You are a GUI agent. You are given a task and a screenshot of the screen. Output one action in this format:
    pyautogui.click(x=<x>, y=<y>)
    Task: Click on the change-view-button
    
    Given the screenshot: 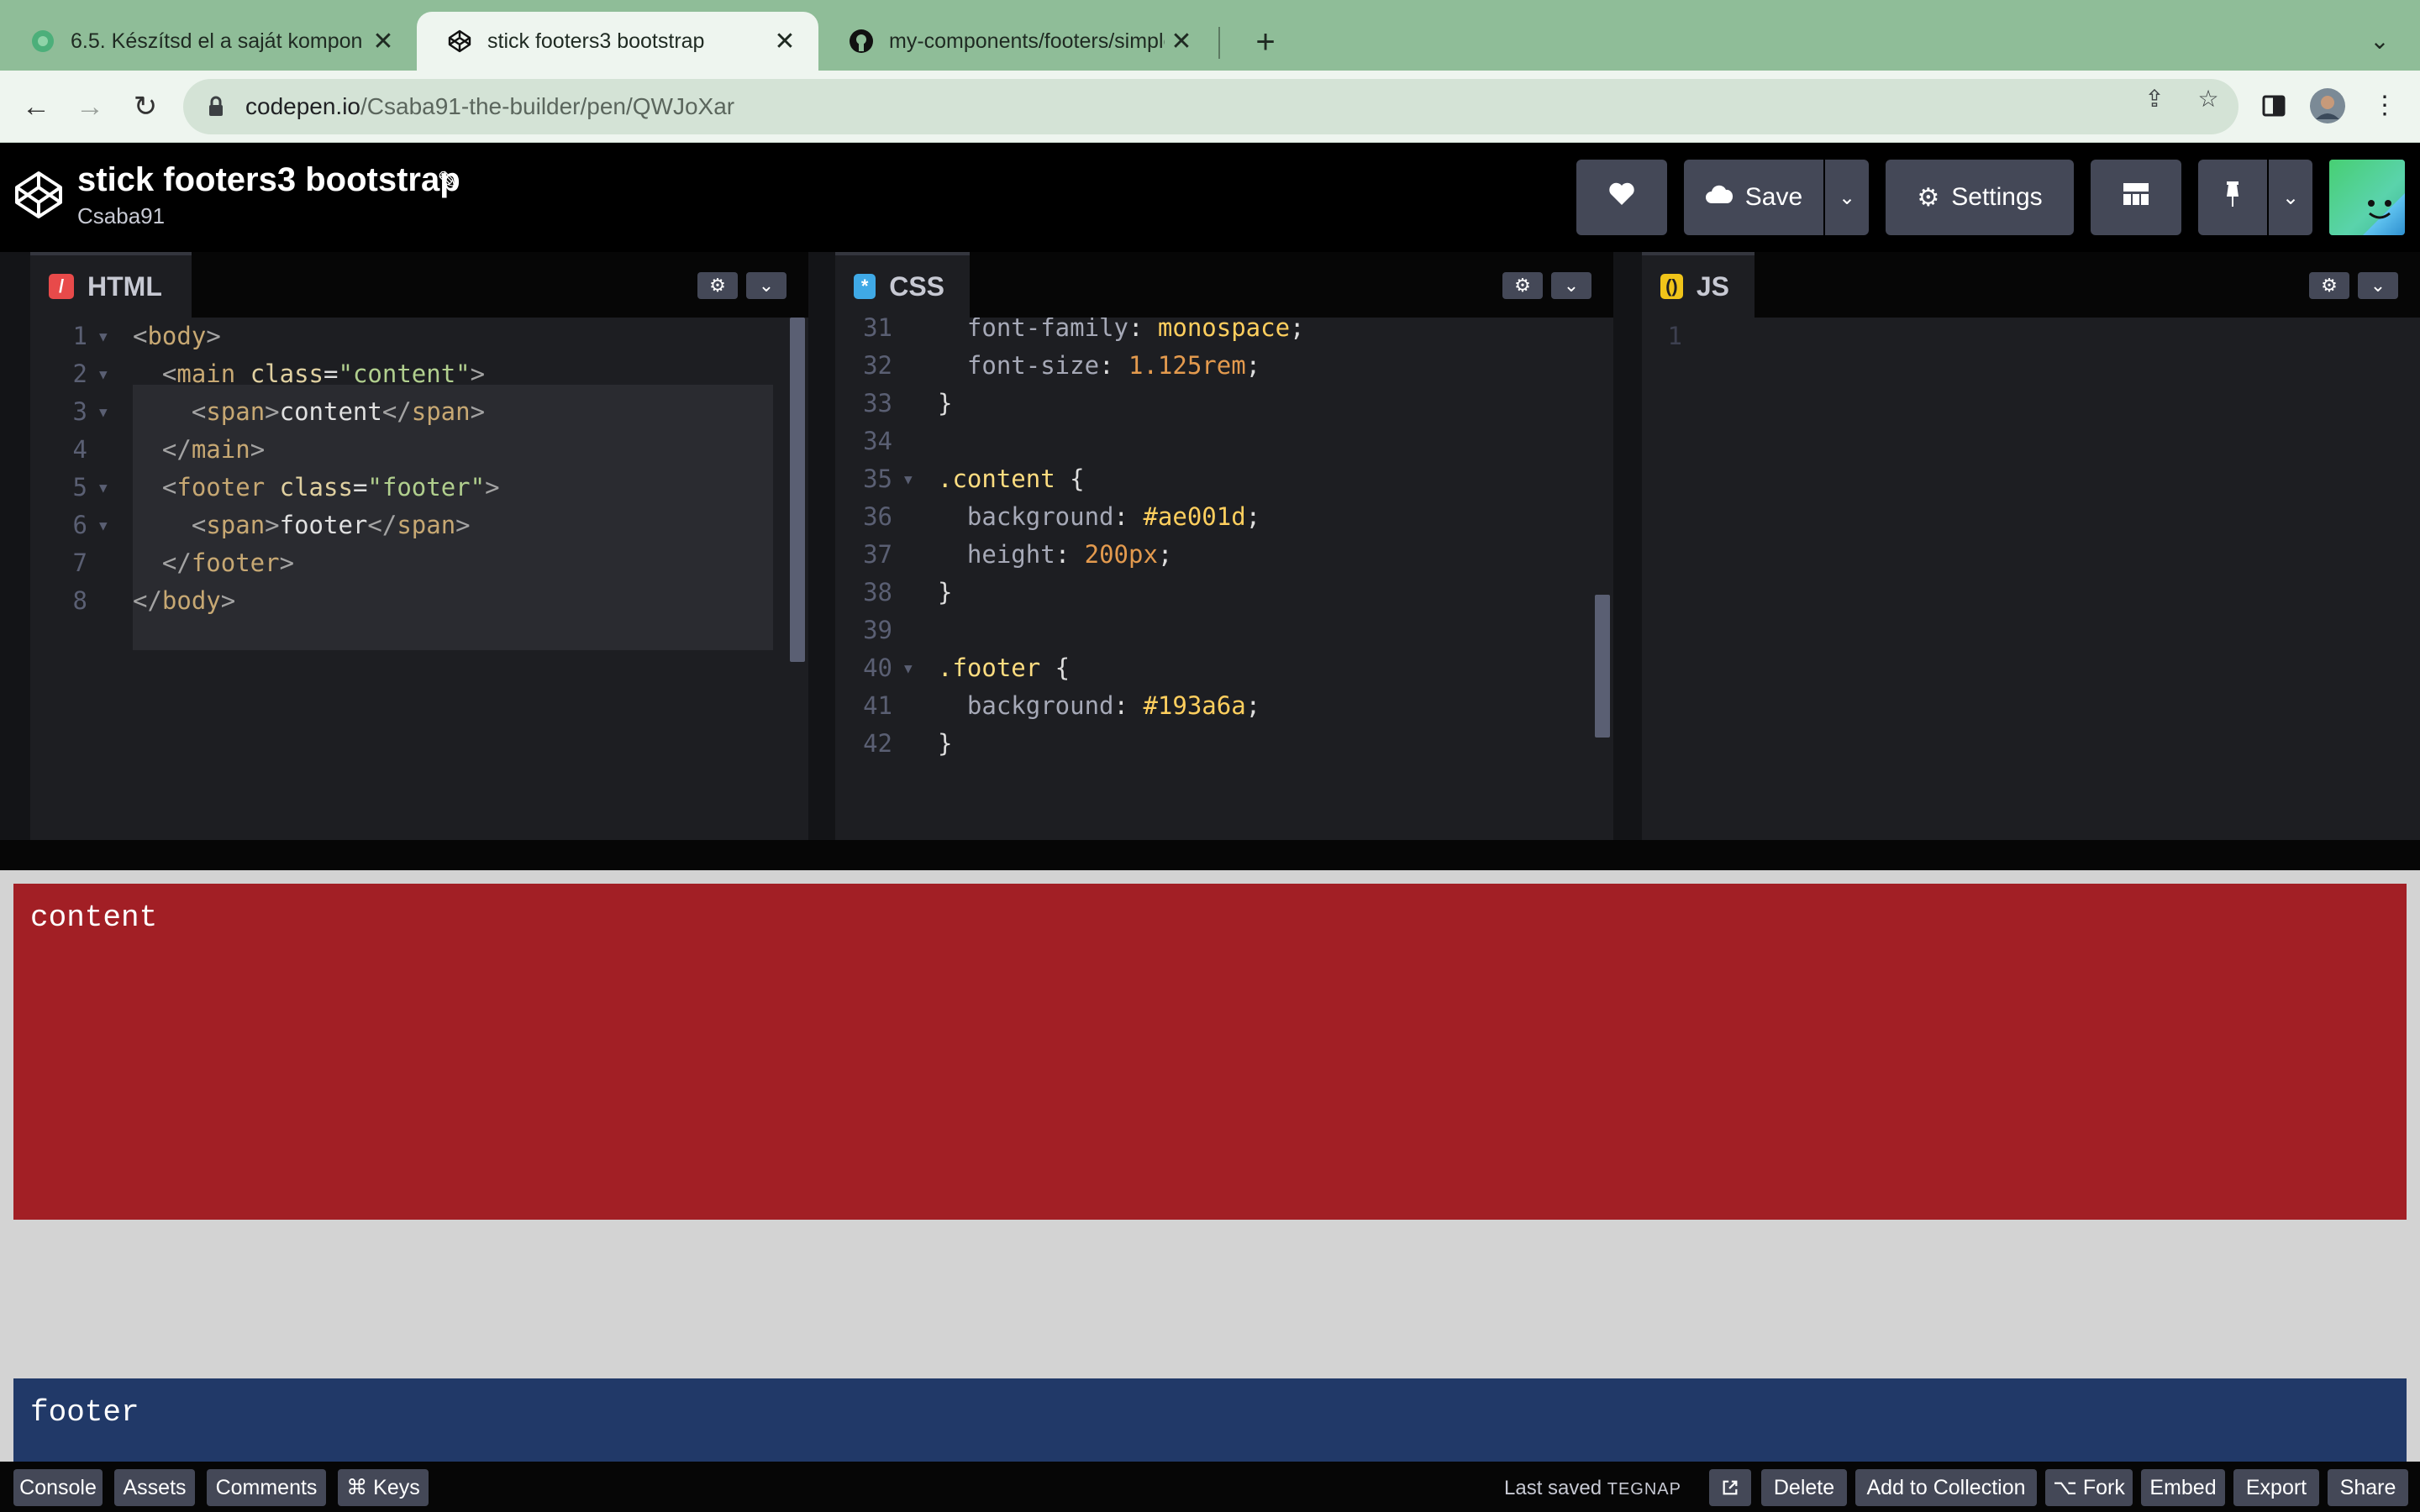 What is the action you would take?
    pyautogui.click(x=2136, y=197)
    